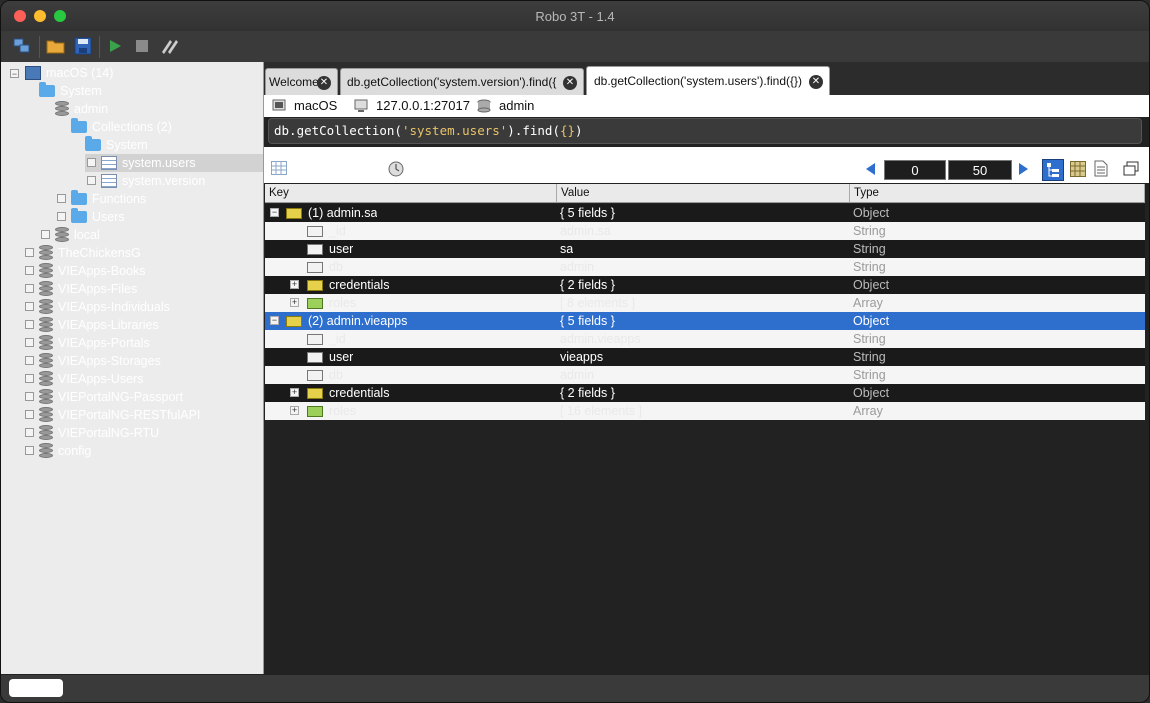  What do you see at coordinates (111, 397) in the screenshot?
I see `tree-item-database: VIEPortalNG-Passport` at bounding box center [111, 397].